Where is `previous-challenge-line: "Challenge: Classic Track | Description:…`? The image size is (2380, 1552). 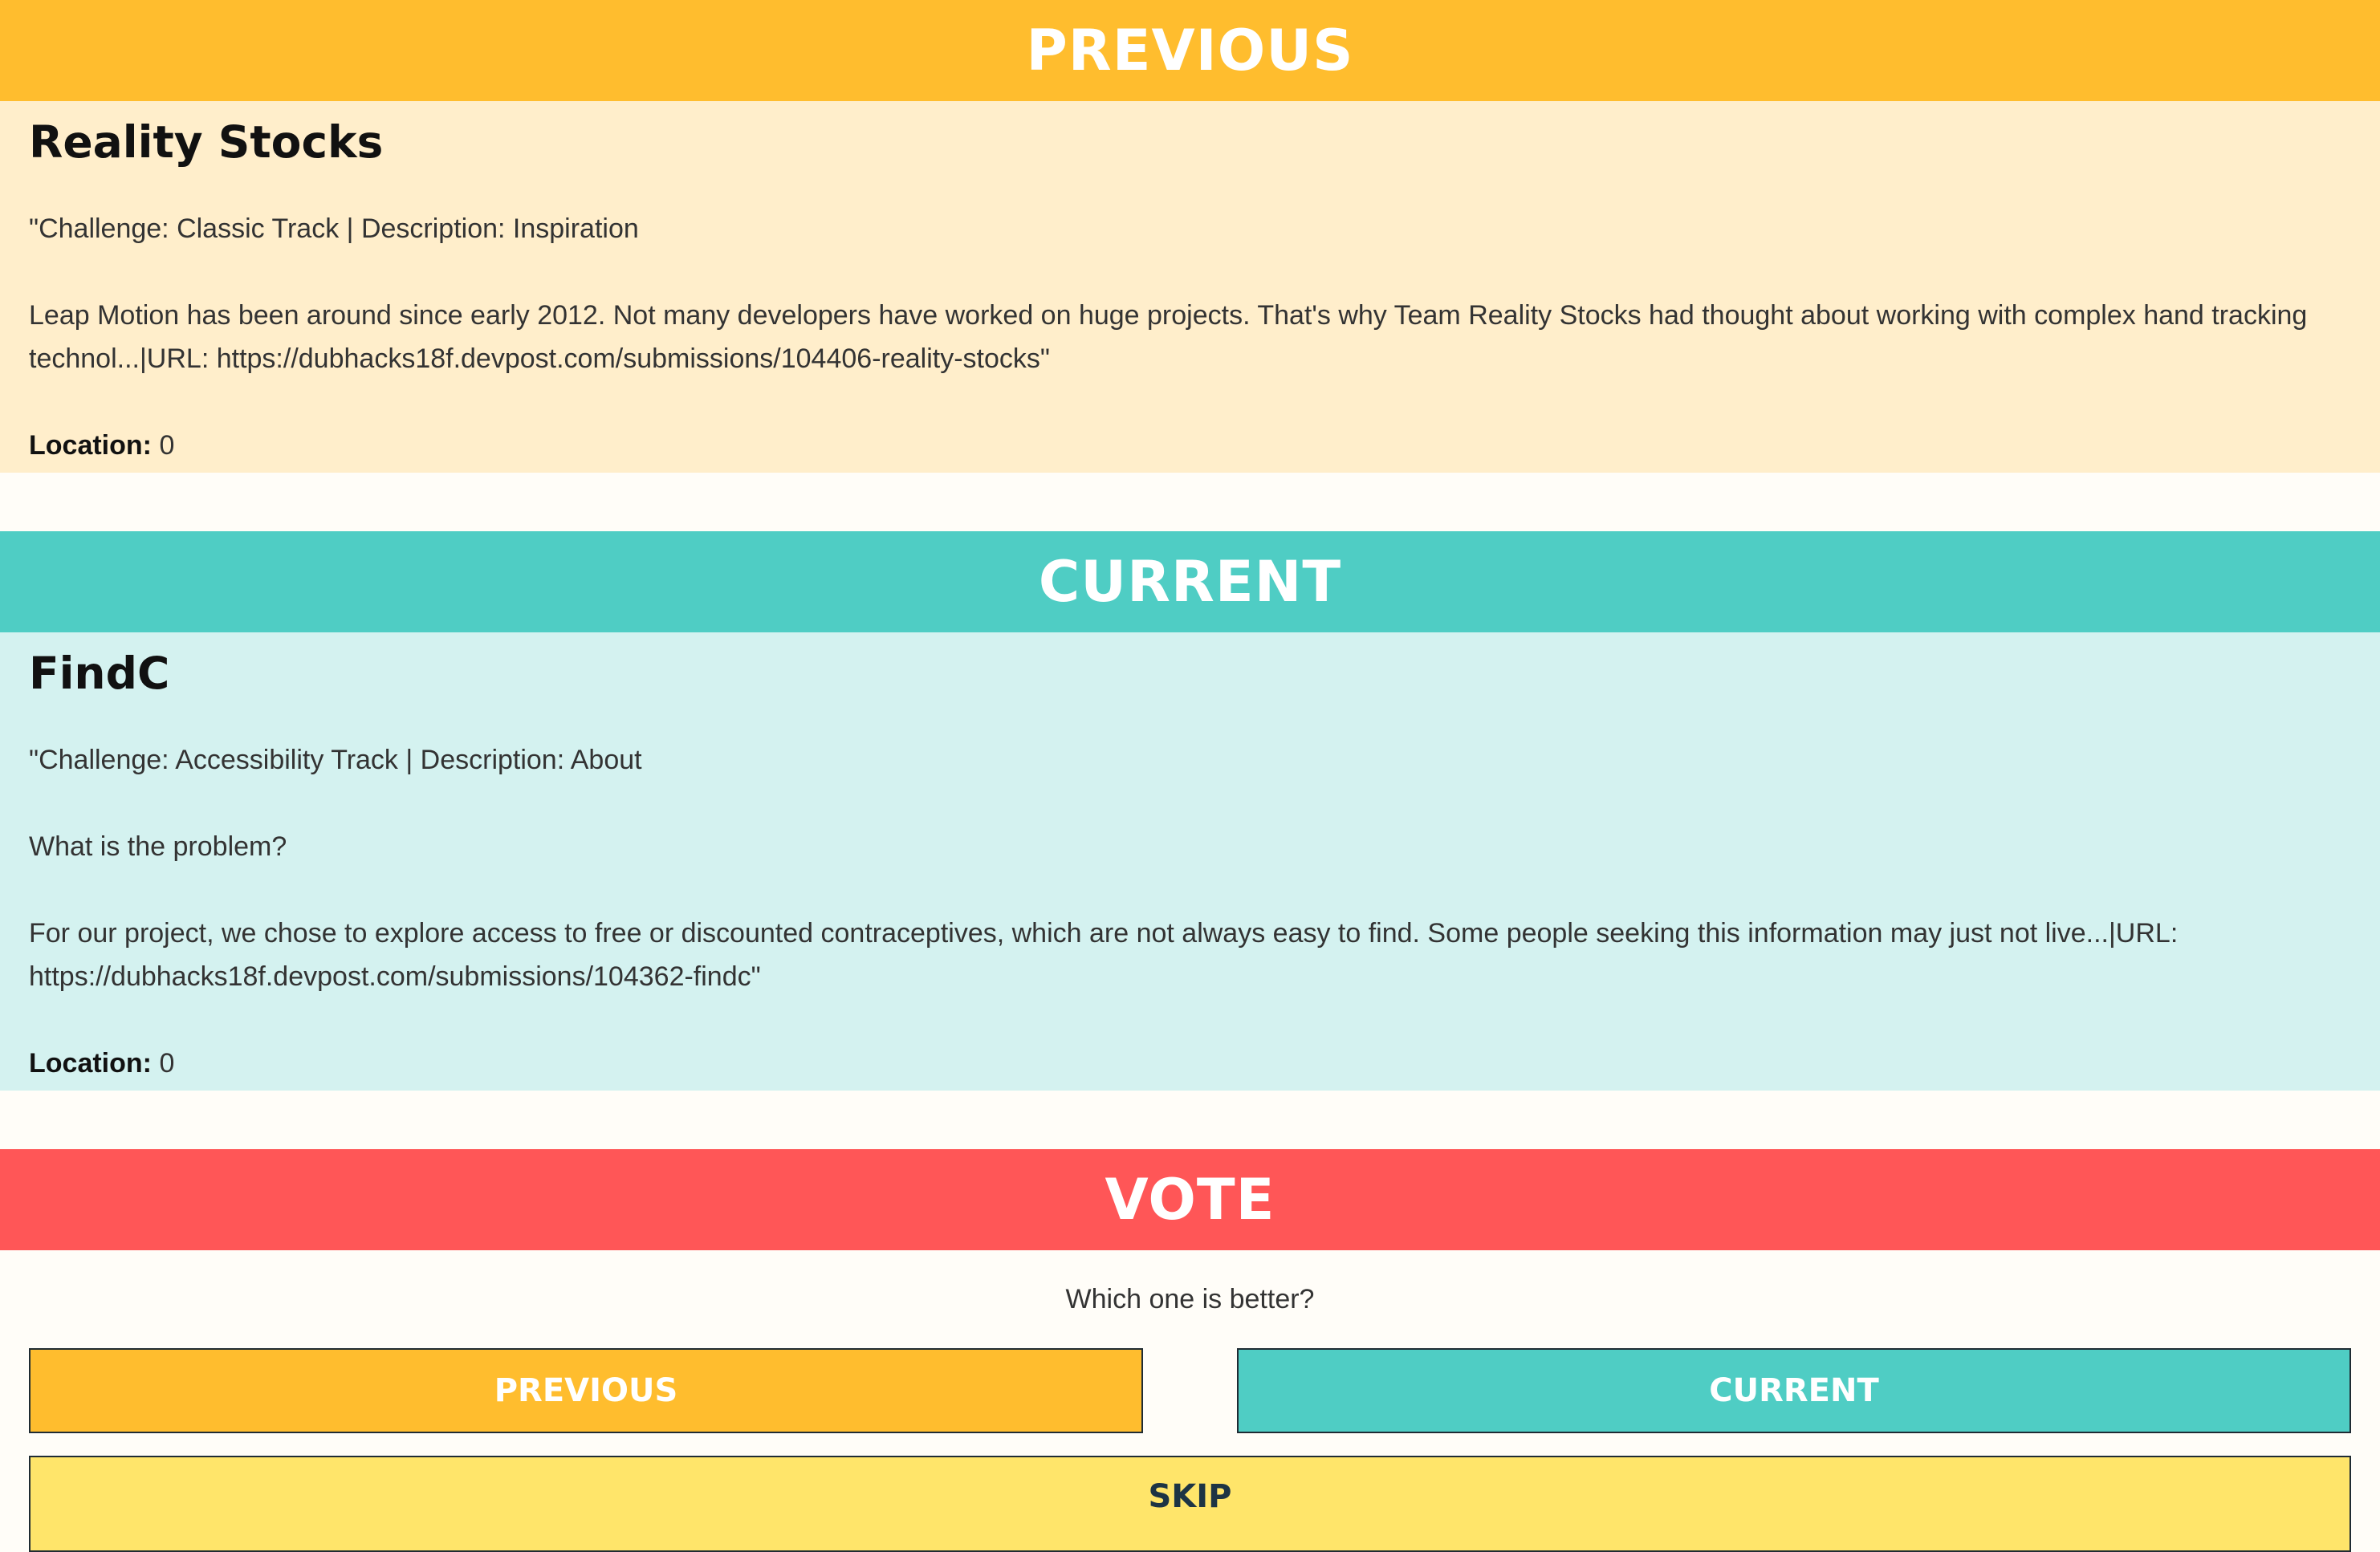 previous-challenge-line: "Challenge: Classic Track | Description:… is located at coordinates (334, 228).